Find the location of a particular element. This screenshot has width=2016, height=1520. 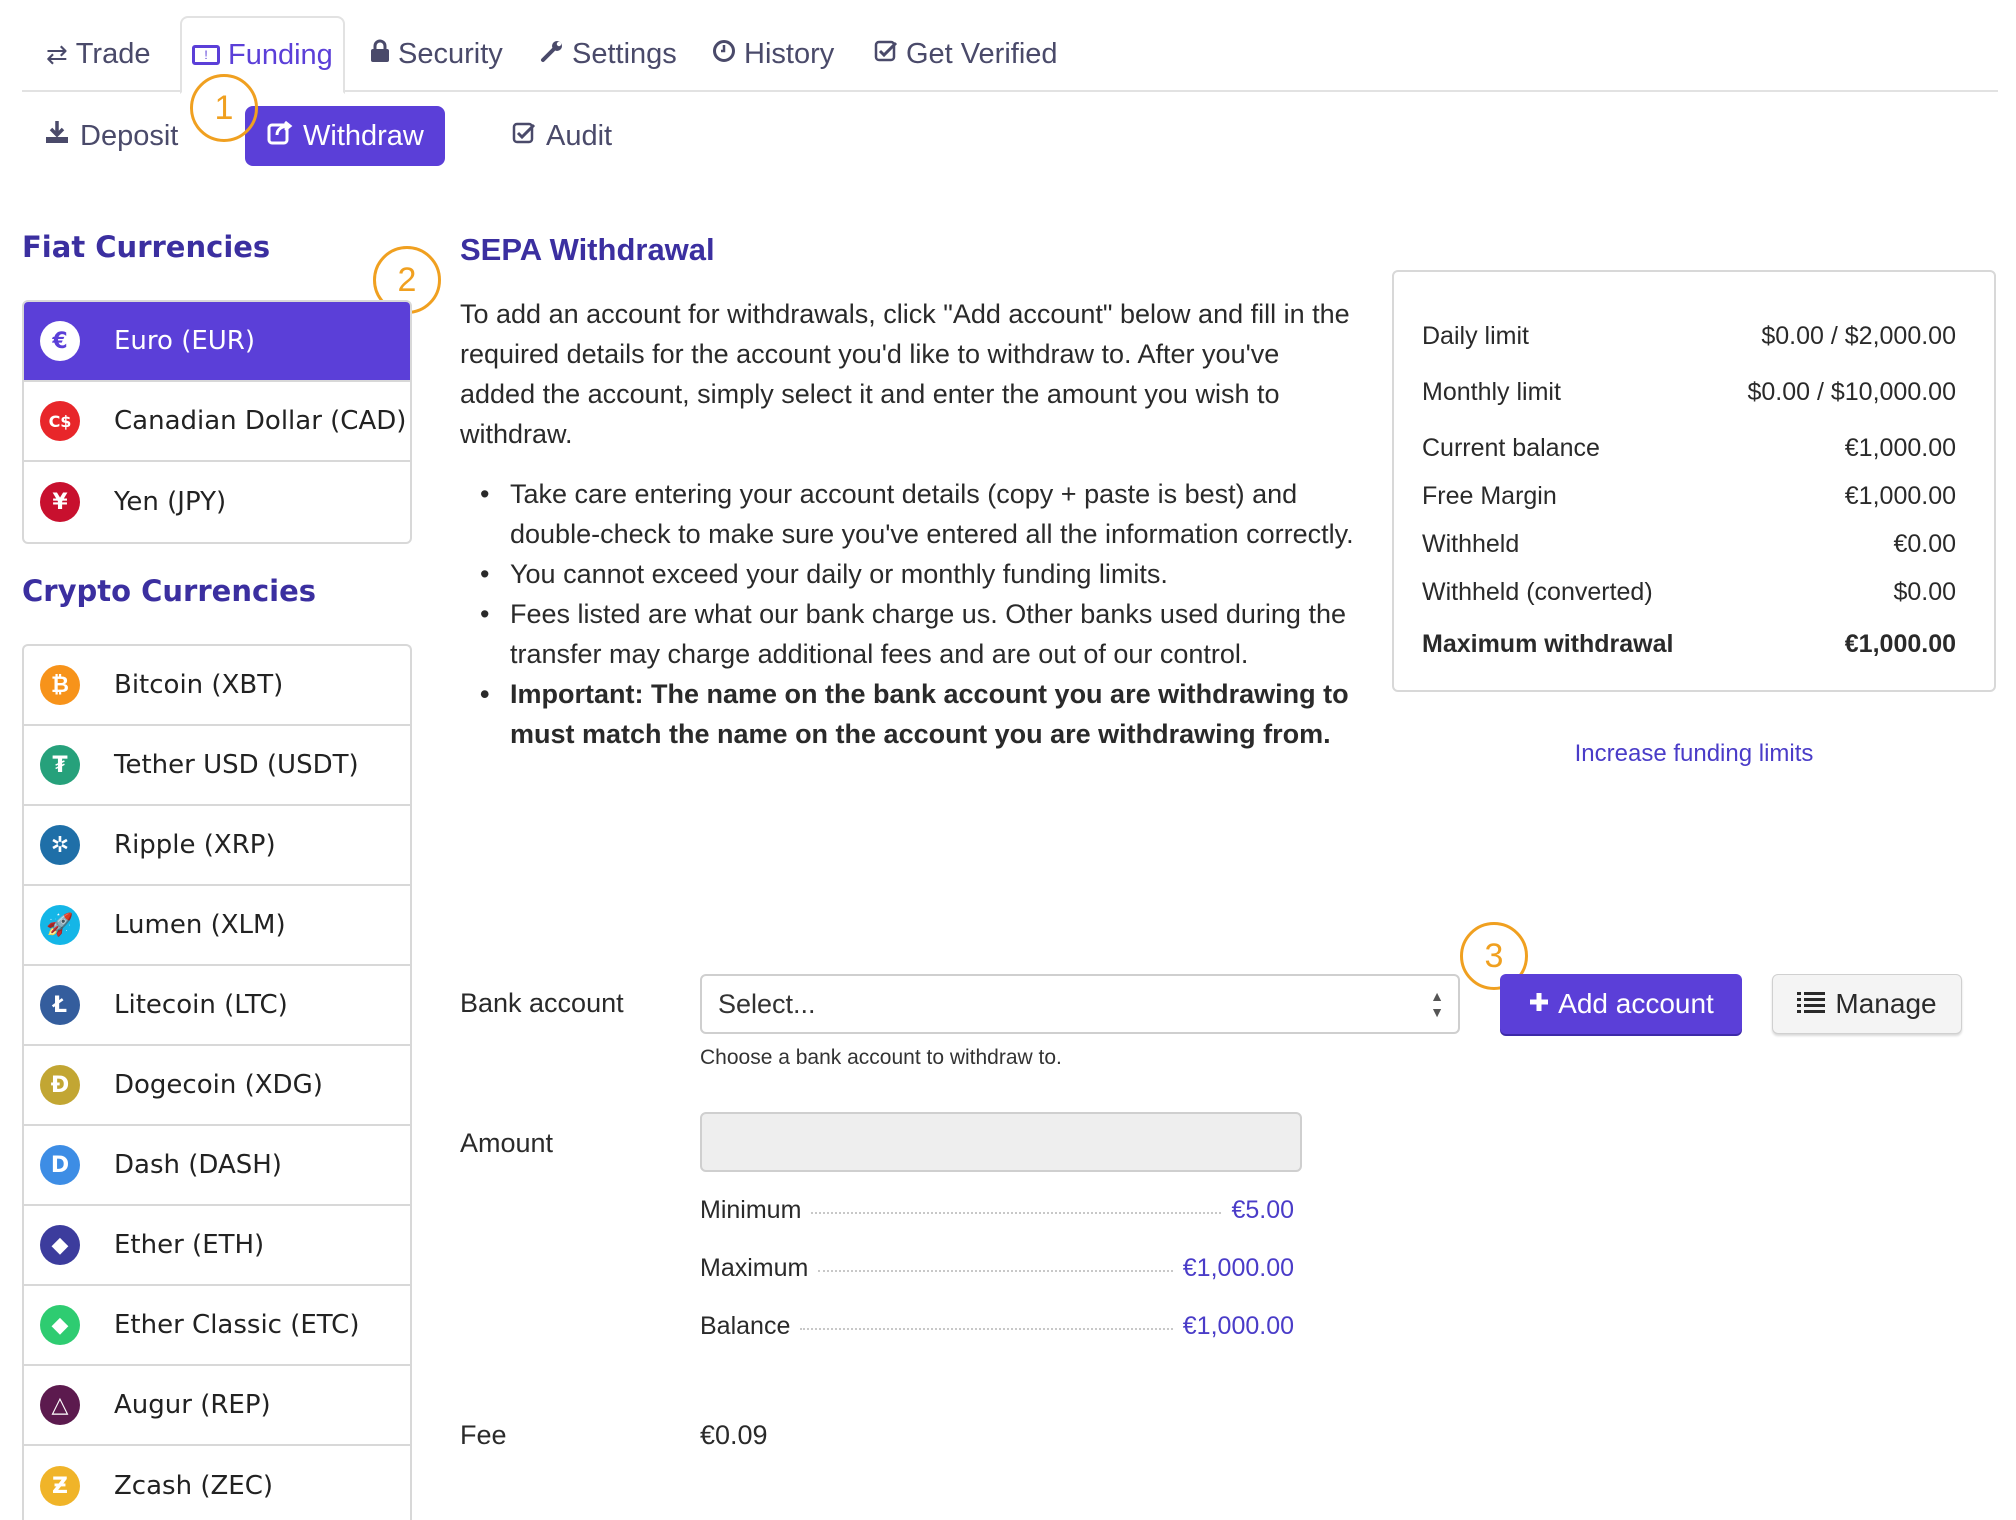

fee-label: Fee is located at coordinates (483, 1435).